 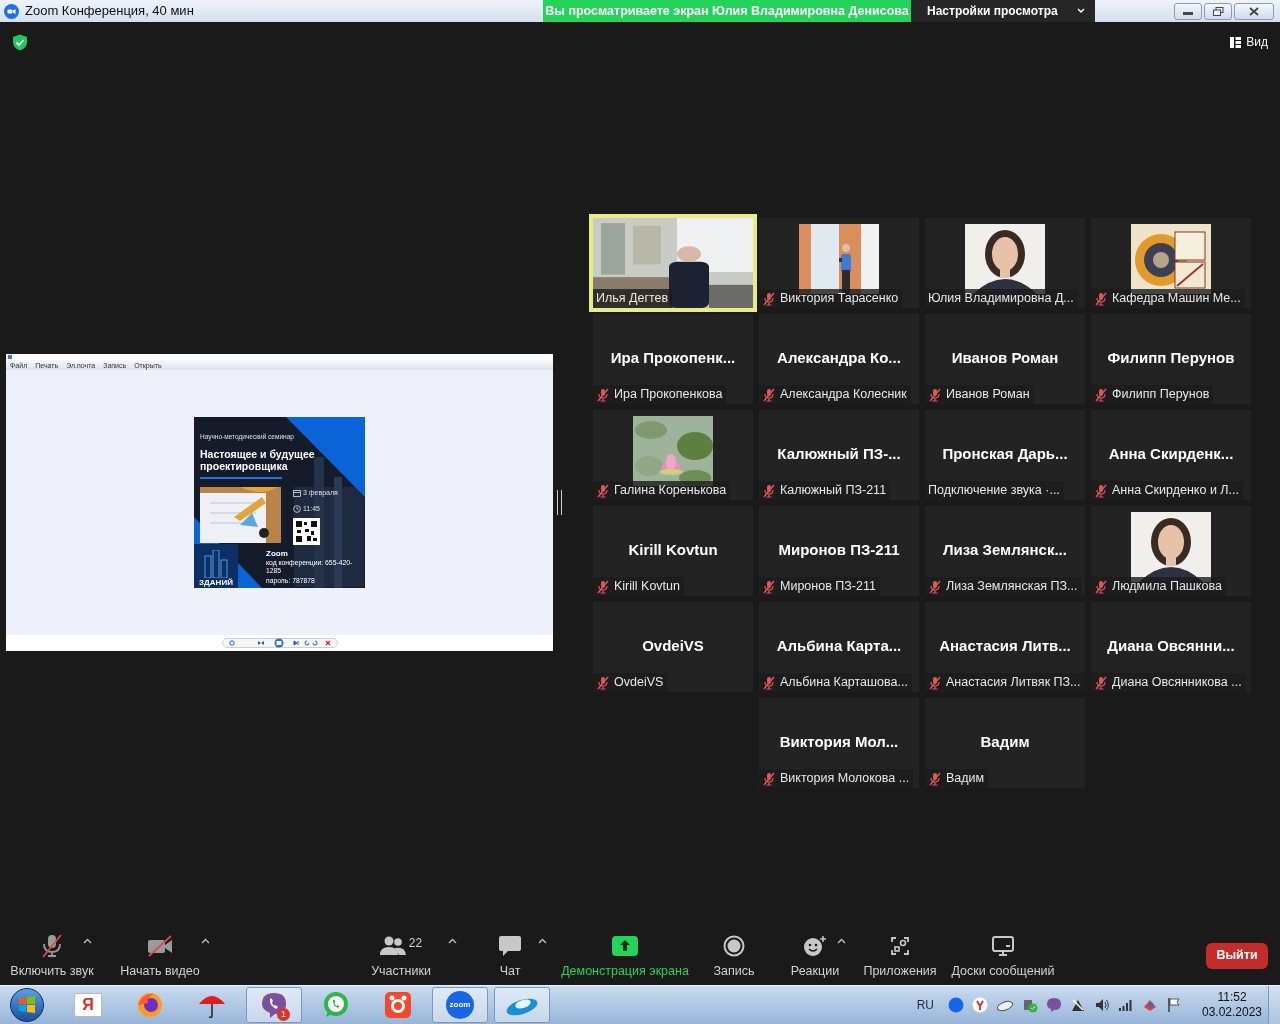 I want to click on view-options-button: Настройки просмотра, so click(x=1003, y=11).